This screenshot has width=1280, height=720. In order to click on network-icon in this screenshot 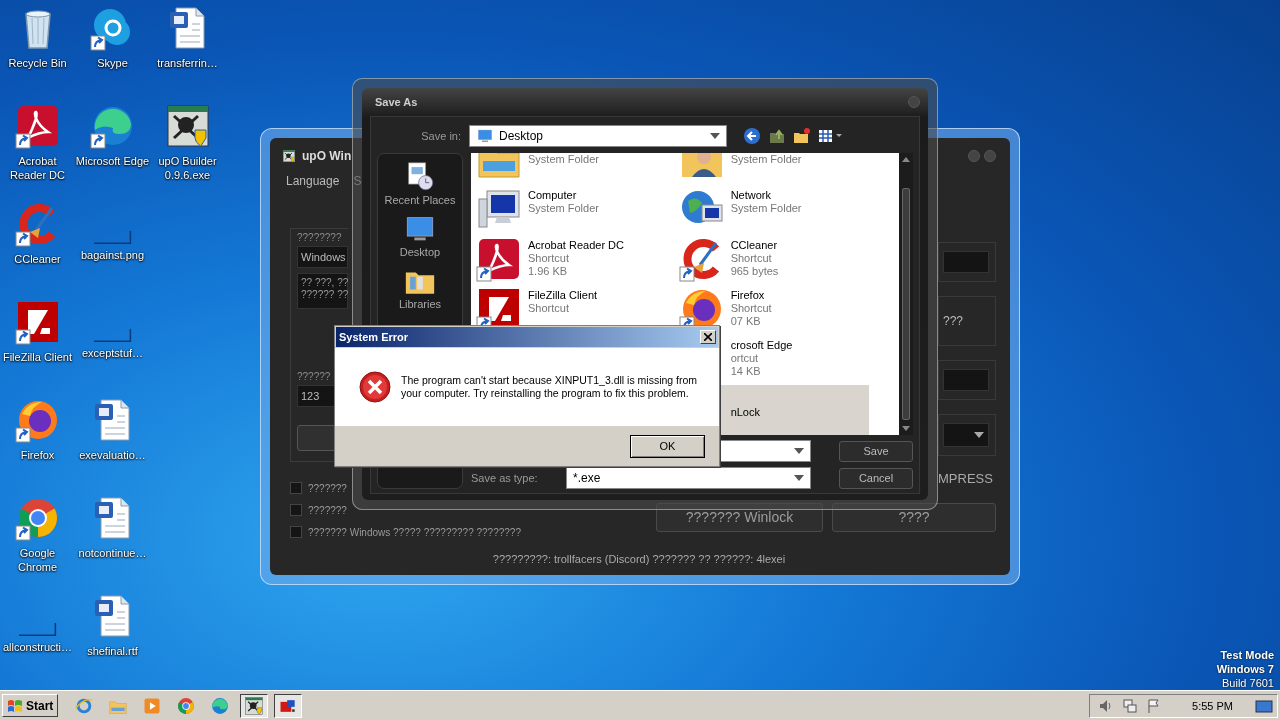, I will do `click(1130, 705)`.